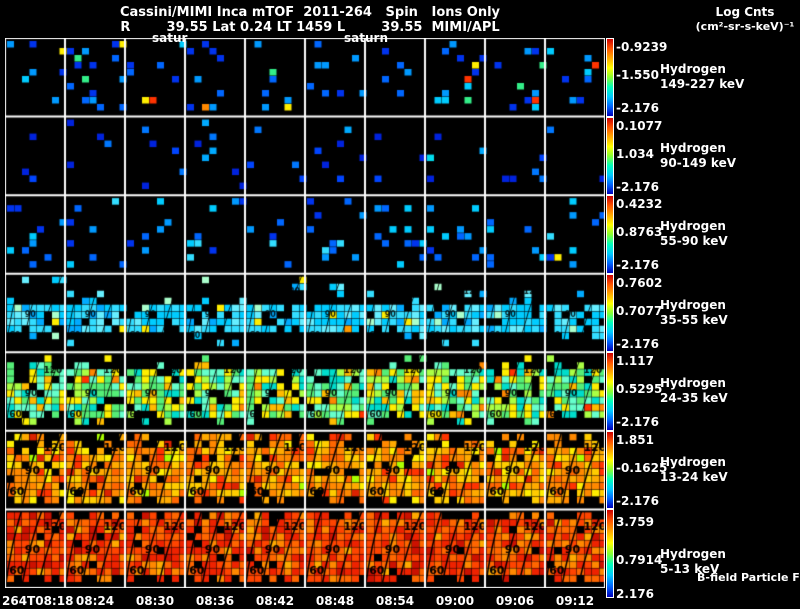 This screenshot has width=800, height=609. I want to click on time-axis-label: 09:06, so click(515, 601).